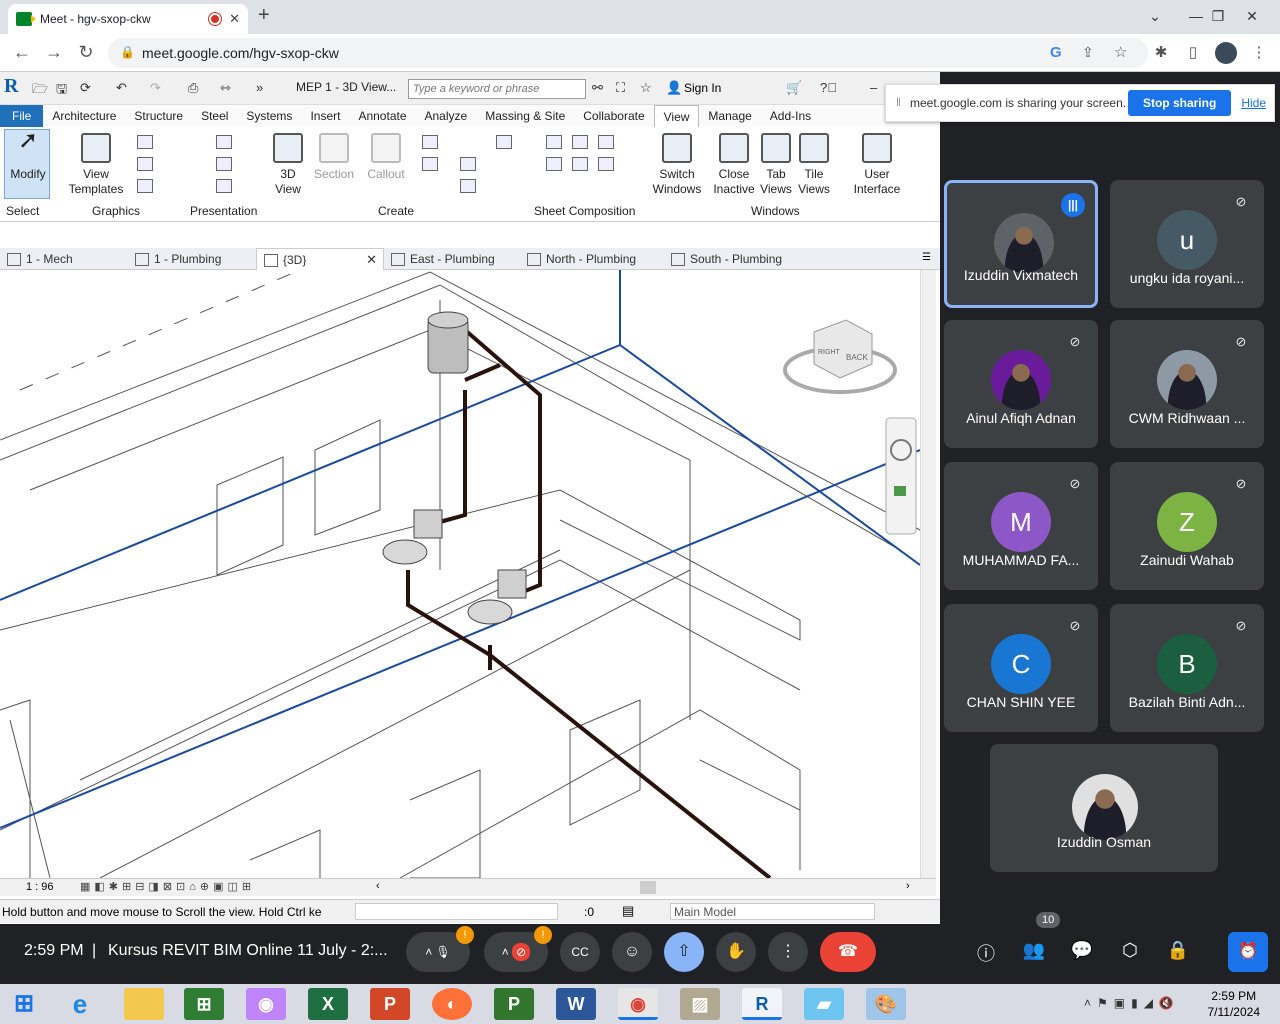 This screenshot has height=1024, width=1280. Describe the element at coordinates (1234, 1004) in the screenshot. I see `taskbar-clock: 2:59 PM 7/11/2024` at that location.